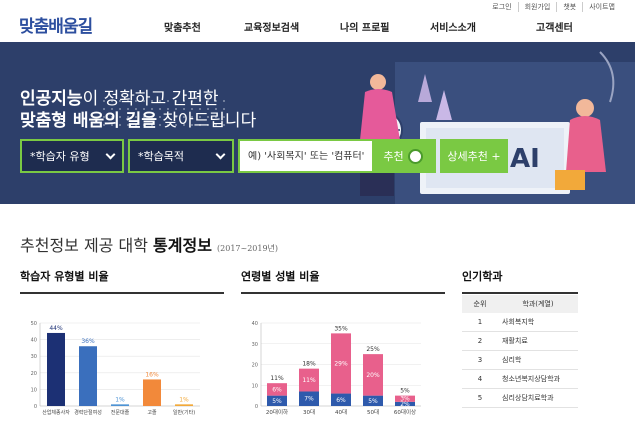  I want to click on data-label: 11%, so click(309, 380).